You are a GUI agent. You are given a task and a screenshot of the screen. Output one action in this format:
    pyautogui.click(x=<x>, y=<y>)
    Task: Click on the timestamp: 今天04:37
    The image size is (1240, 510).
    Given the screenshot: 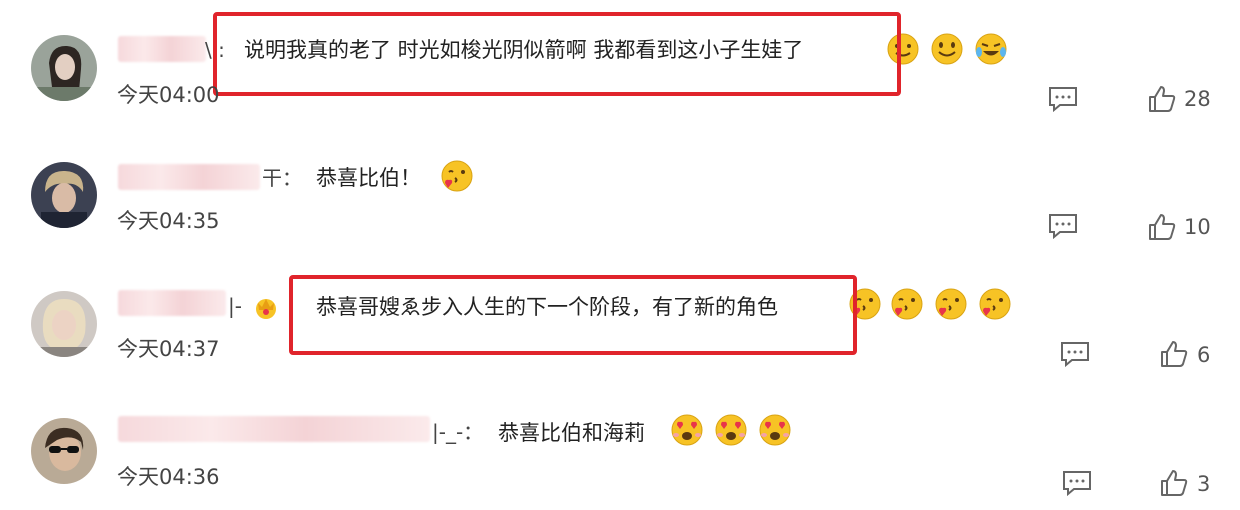 What is the action you would take?
    pyautogui.click(x=168, y=349)
    